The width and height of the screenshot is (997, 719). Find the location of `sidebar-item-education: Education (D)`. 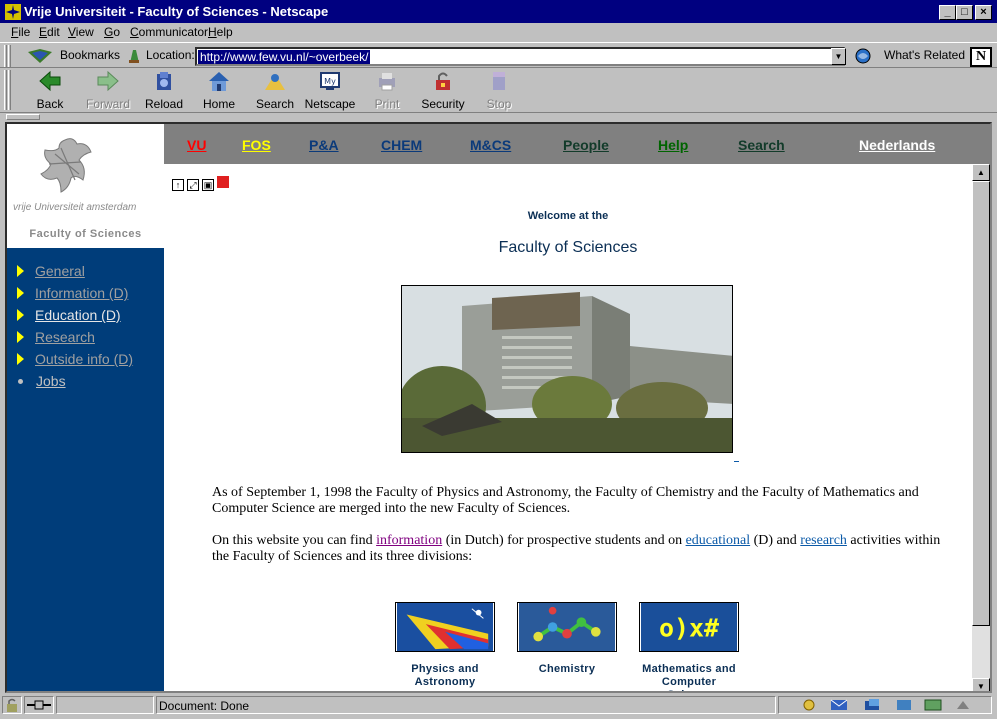

sidebar-item-education: Education (D) is located at coordinates (69, 315).